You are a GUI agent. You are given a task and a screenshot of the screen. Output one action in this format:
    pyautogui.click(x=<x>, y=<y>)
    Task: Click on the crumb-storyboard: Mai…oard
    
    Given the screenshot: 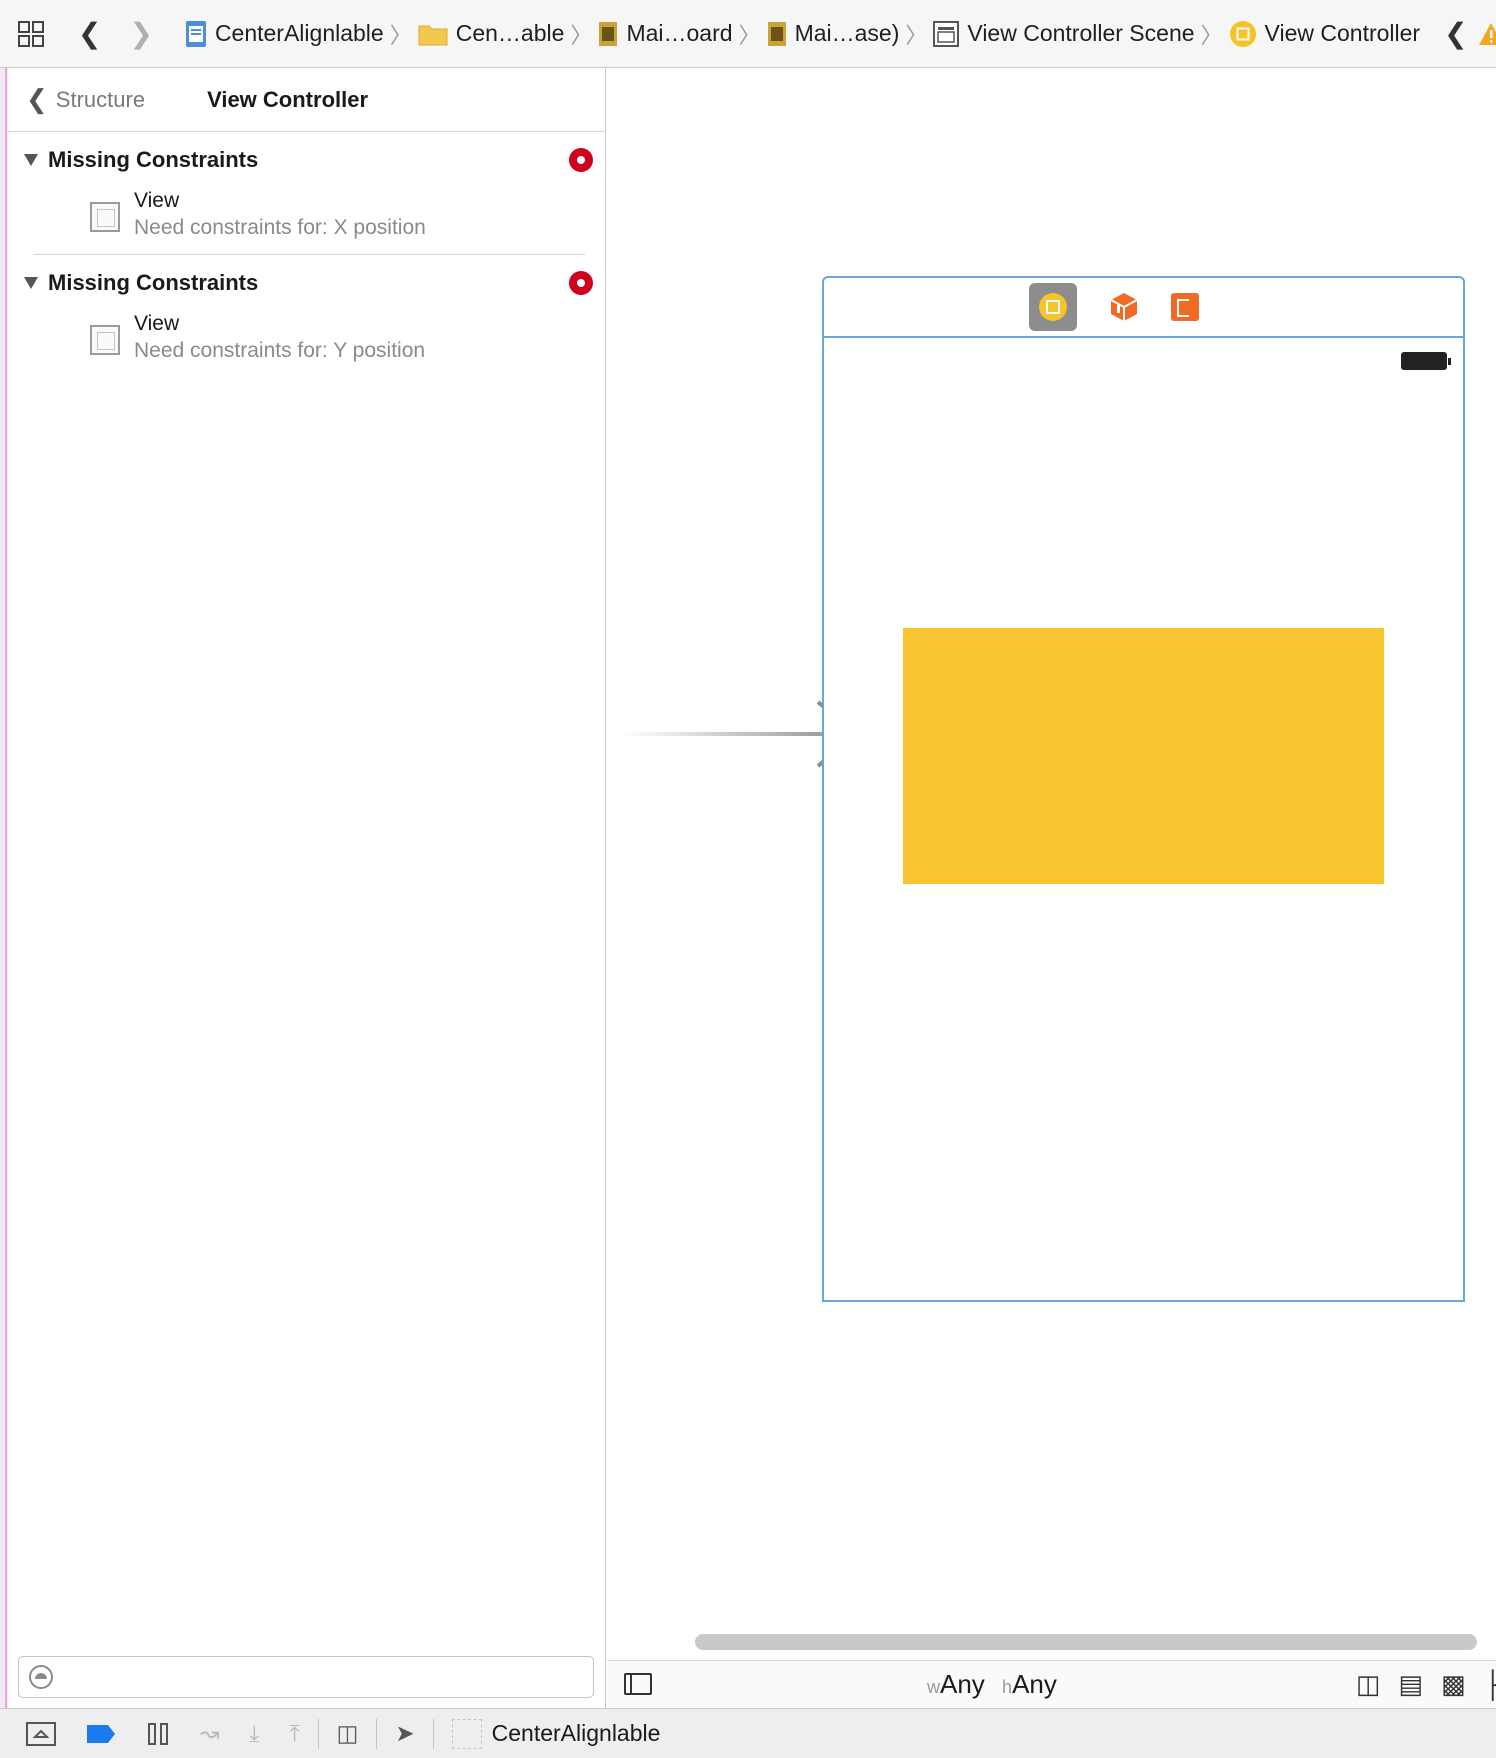 What is the action you would take?
    pyautogui.click(x=665, y=33)
    